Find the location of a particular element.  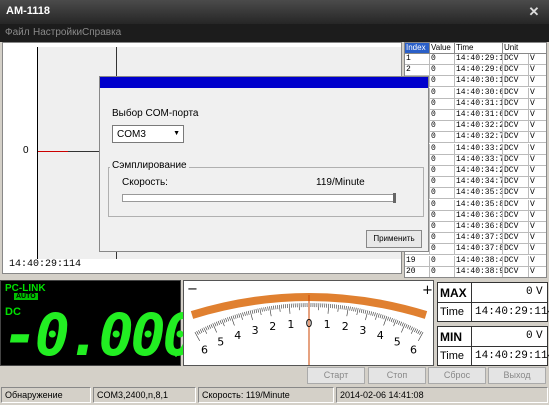

meter-scale-label: 2 is located at coordinates (345, 326).